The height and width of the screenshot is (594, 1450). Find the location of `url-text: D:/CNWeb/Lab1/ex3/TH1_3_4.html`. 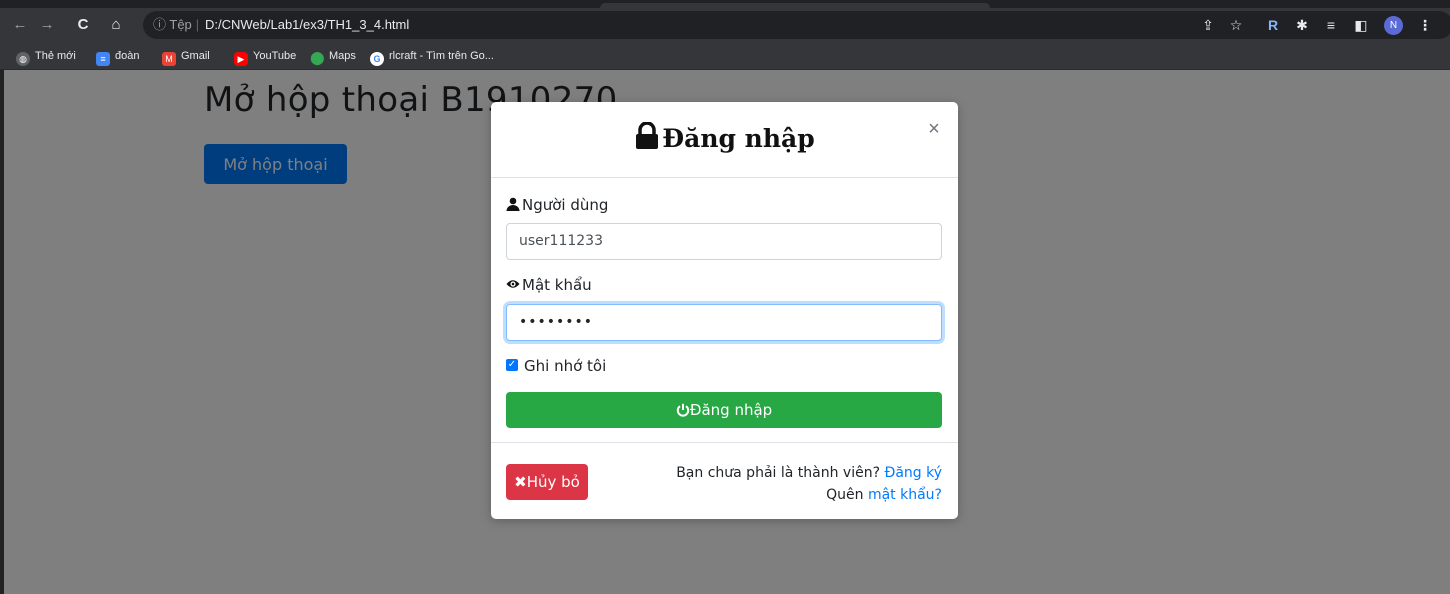

url-text: D:/CNWeb/Lab1/ex3/TH1_3_4.html is located at coordinates (307, 25).